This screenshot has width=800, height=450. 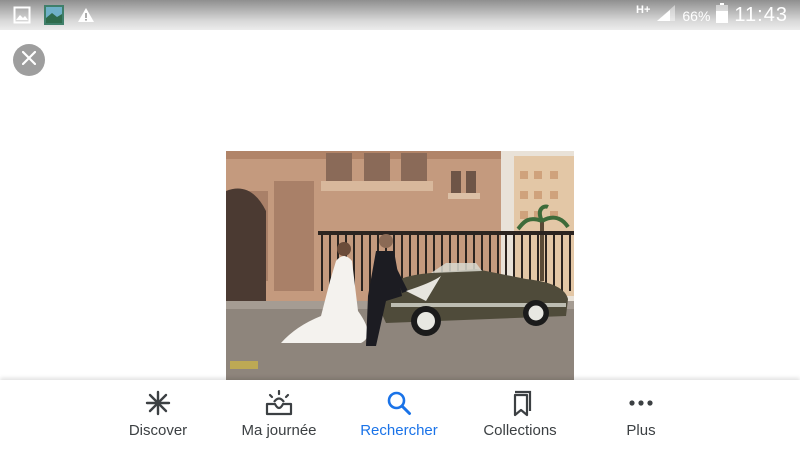 I want to click on asterisk-icon, so click(x=158, y=403).